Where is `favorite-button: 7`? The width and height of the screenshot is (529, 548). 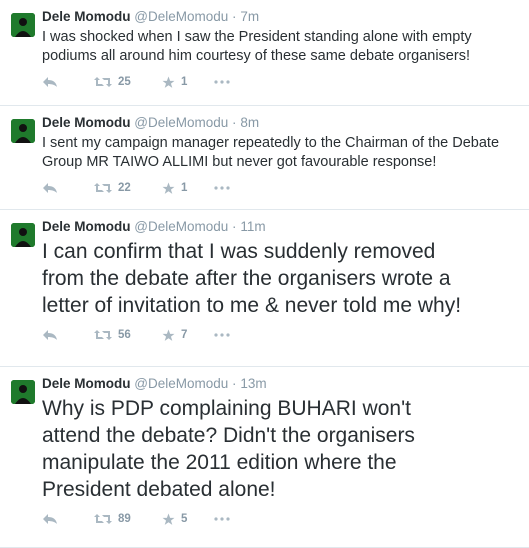 favorite-button: 7 is located at coordinates (188, 335).